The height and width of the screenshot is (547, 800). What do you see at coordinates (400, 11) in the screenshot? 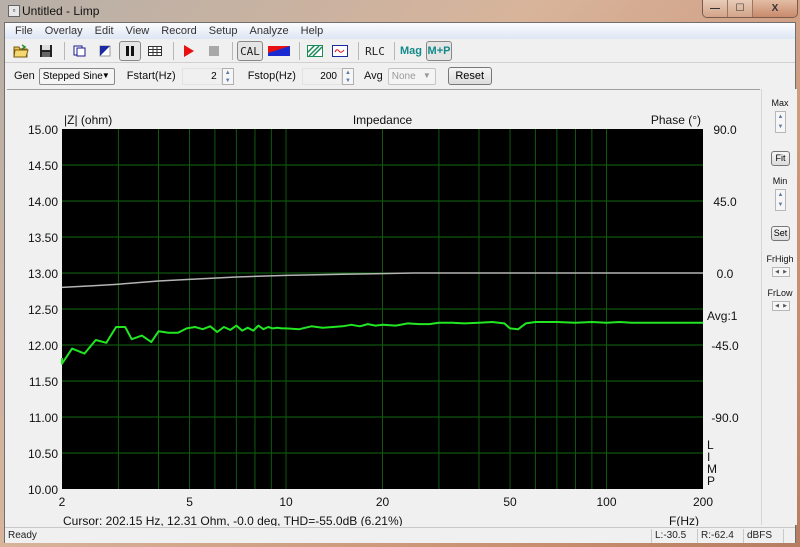
I see `title-bar: ▫ Untitled - Limp — ☐ X` at bounding box center [400, 11].